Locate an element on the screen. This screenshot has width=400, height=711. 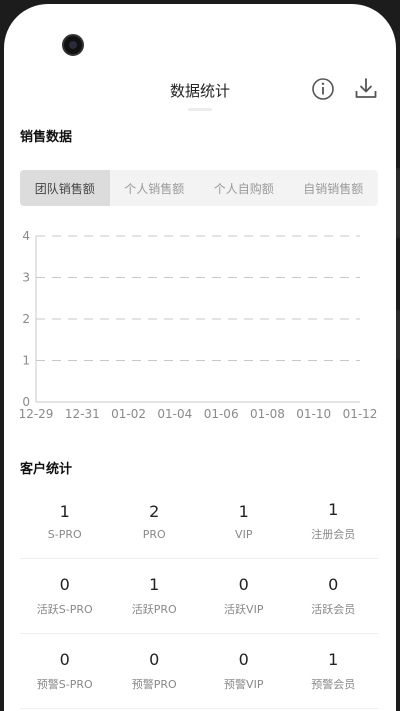
stat-registered-member: 1 注册会员 is located at coordinates (334, 521).